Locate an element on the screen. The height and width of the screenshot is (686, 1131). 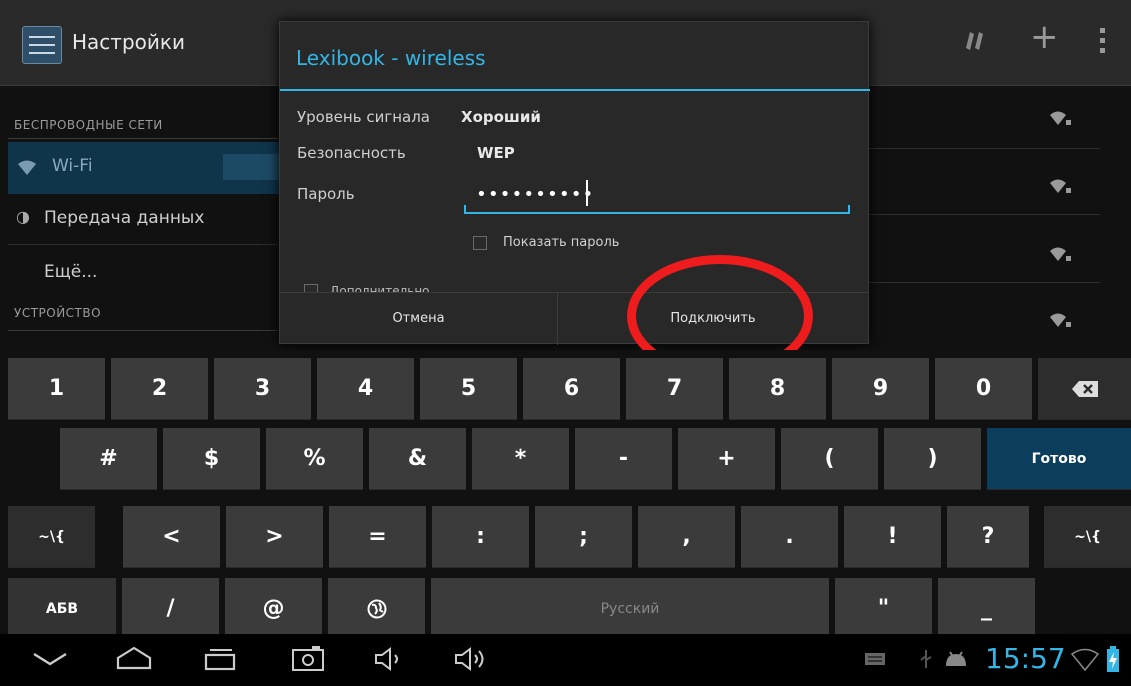
key-1: 1 is located at coordinates (56, 389).